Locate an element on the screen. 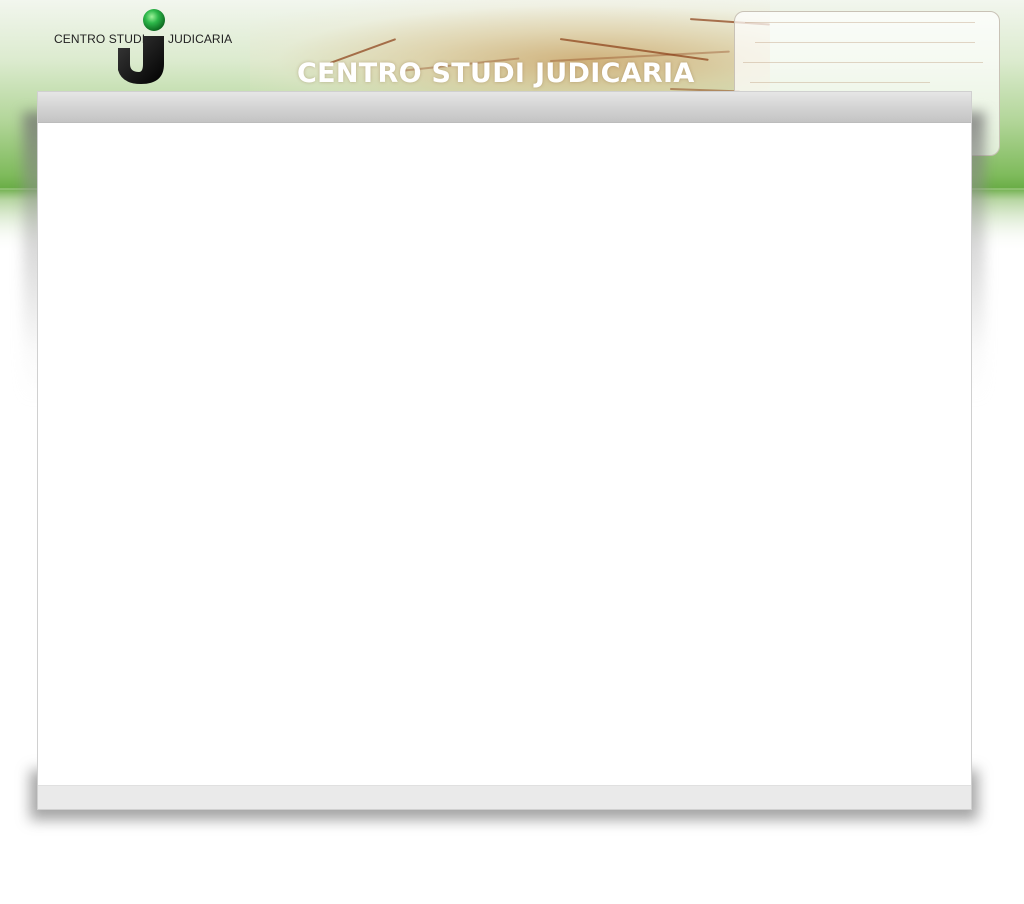 This screenshot has width=1024, height=904. site-logo: CENTRO STUDI JUDICARIA is located at coordinates (145, 46).